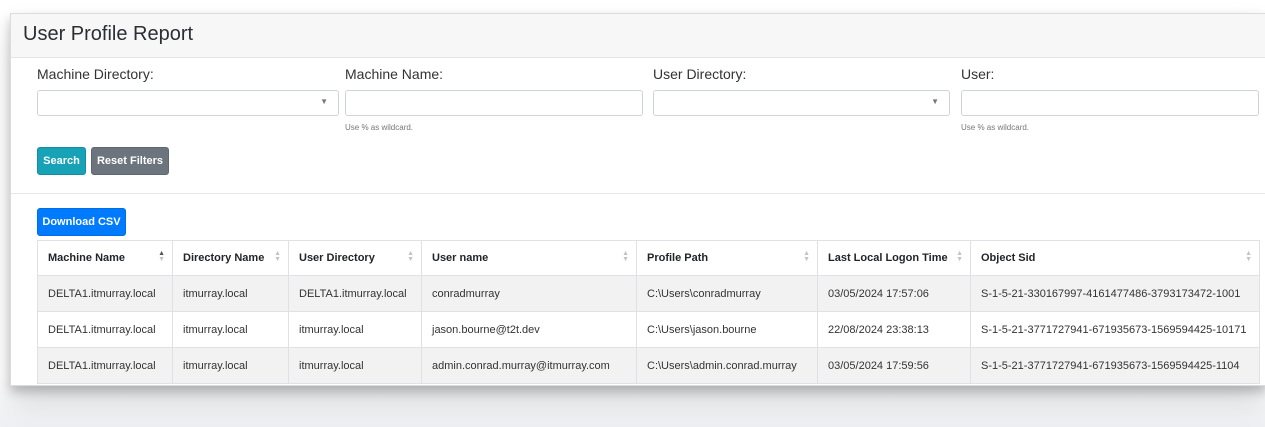  Describe the element at coordinates (894, 293) in the screenshot. I see `cell-last-logon: 03/05/2024 17:57:06` at that location.